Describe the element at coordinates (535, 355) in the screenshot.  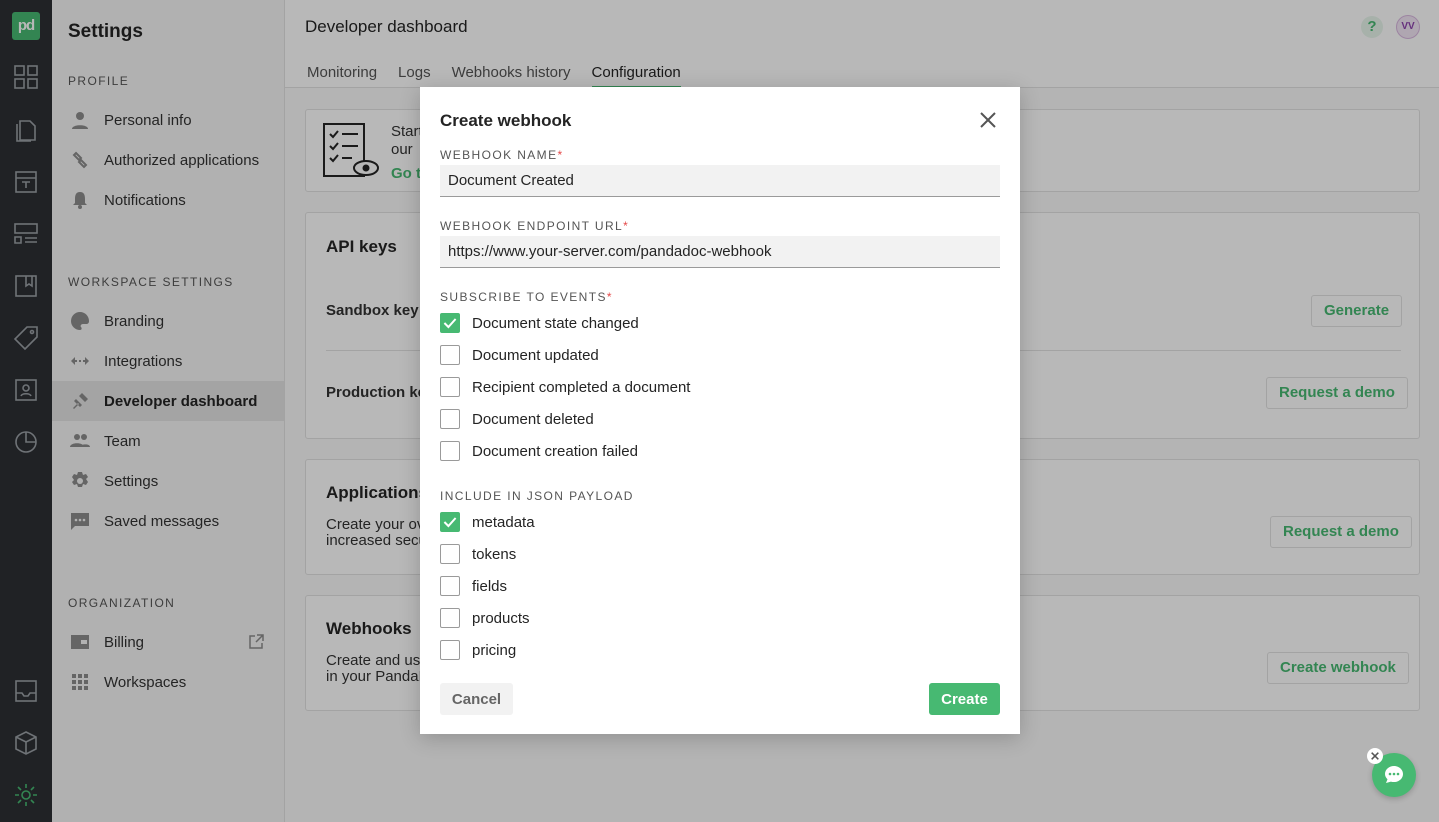
I see `checkbox-label: Document updated` at that location.